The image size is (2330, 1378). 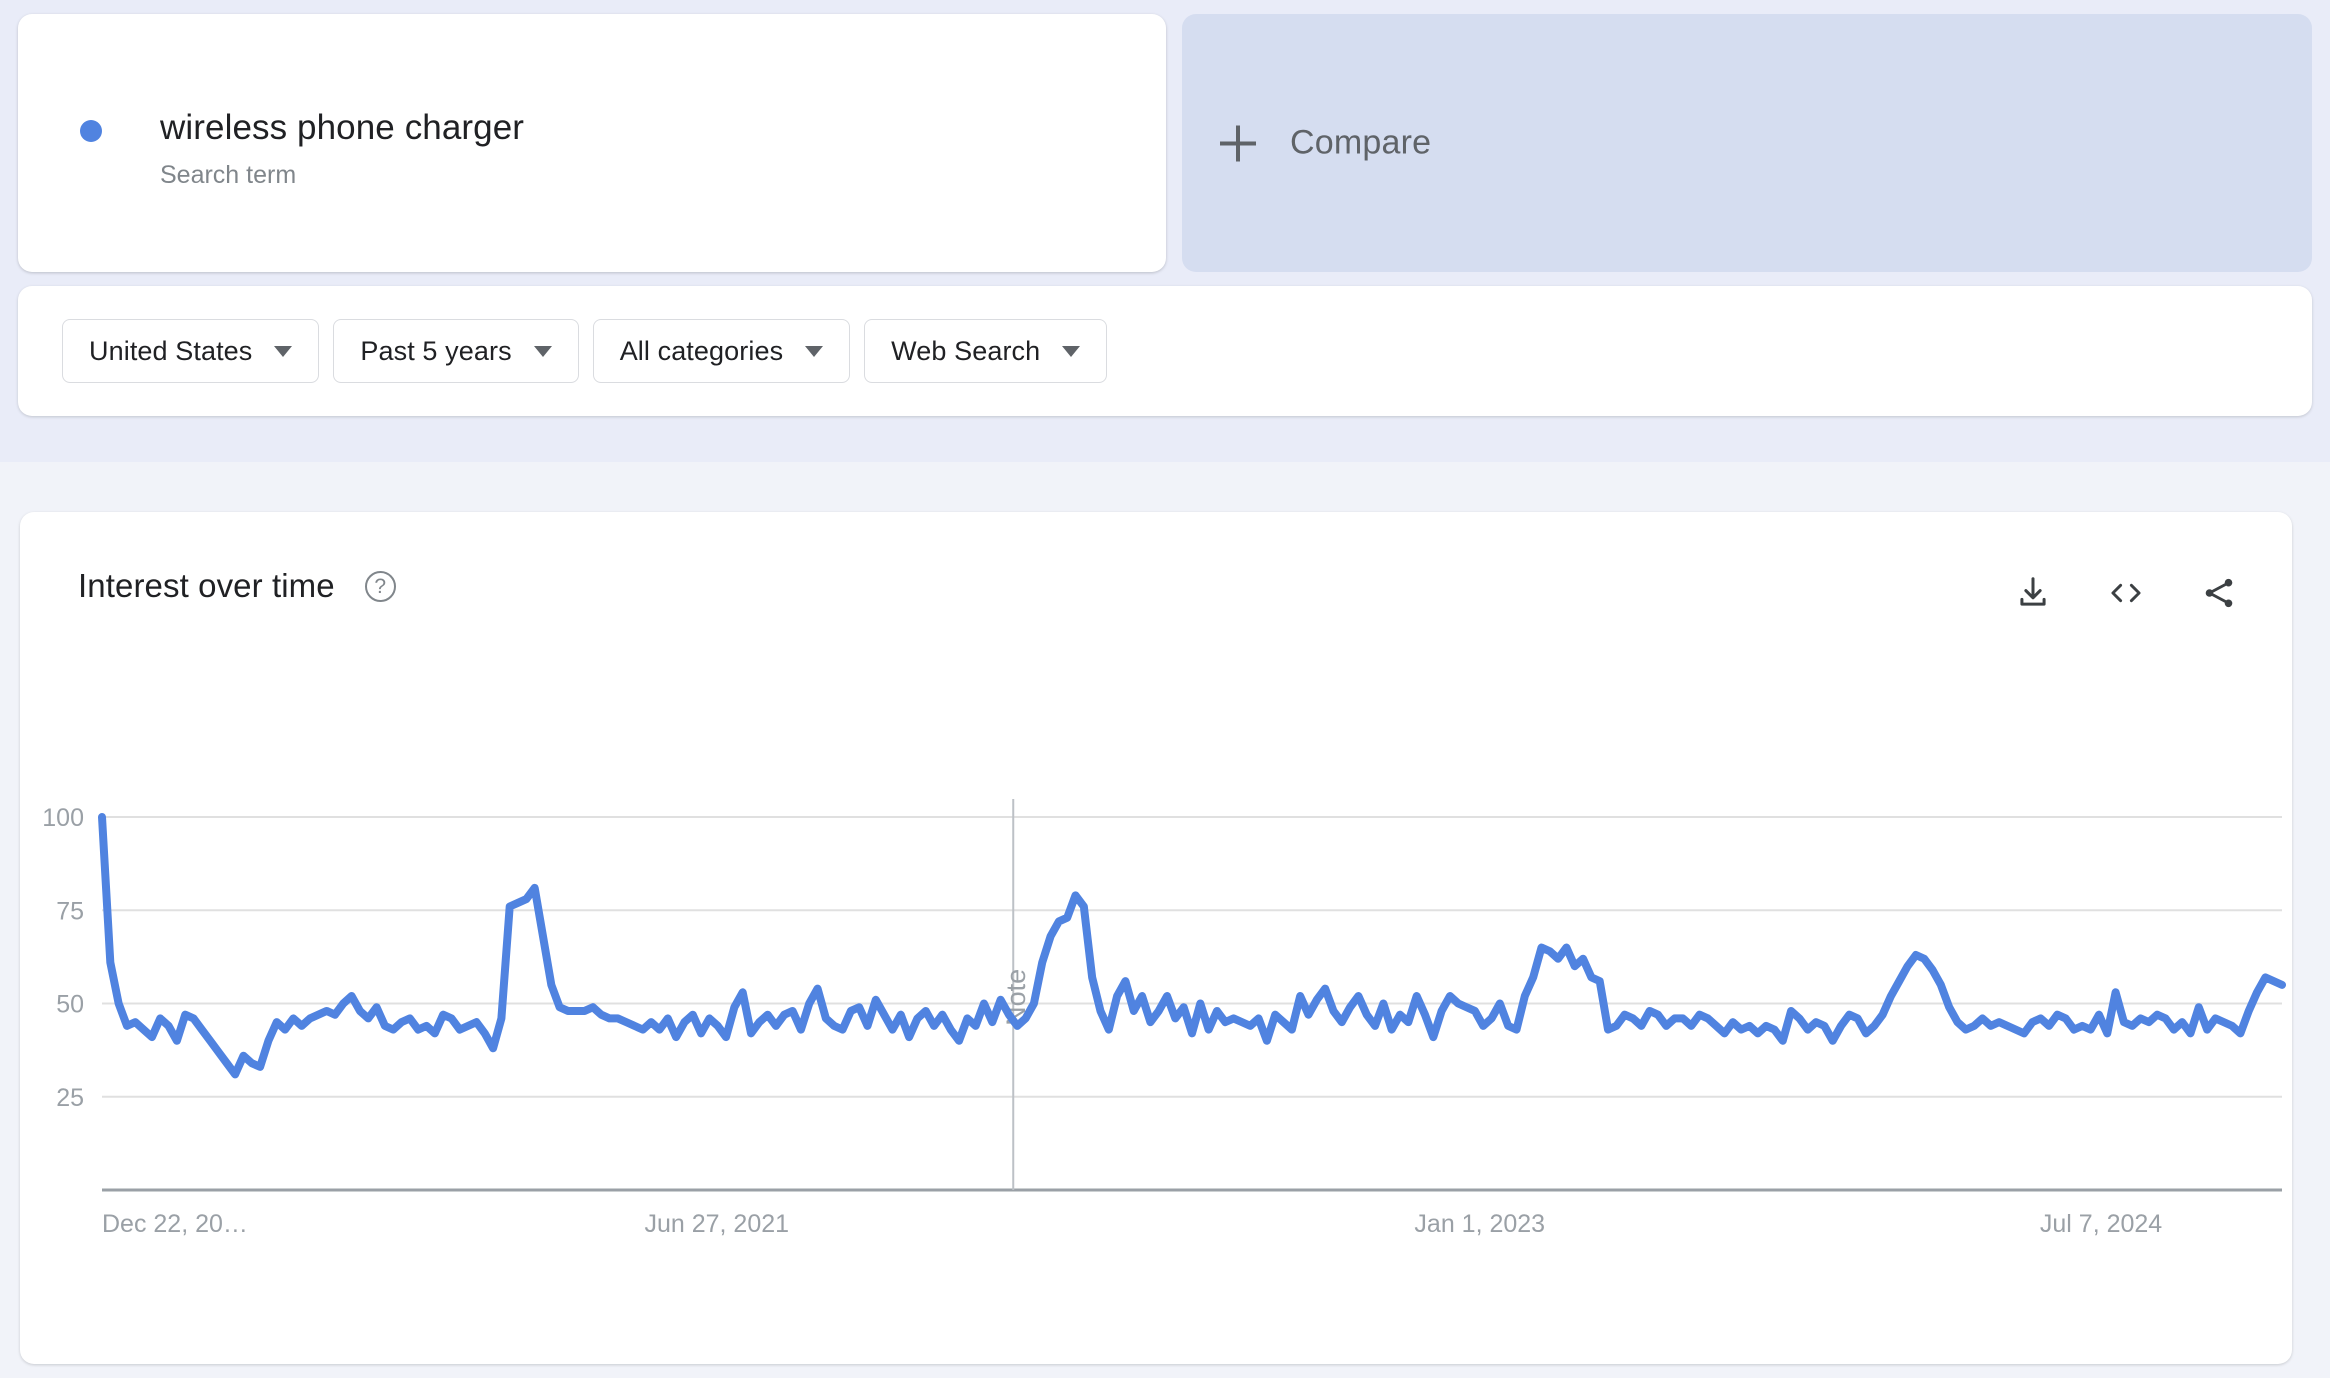 What do you see at coordinates (228, 175) in the screenshot?
I see `search-term-subtitle: Search term` at bounding box center [228, 175].